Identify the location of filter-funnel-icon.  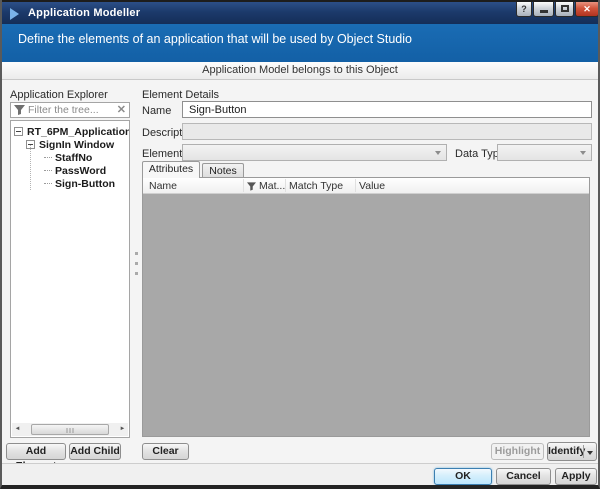
(19, 110).